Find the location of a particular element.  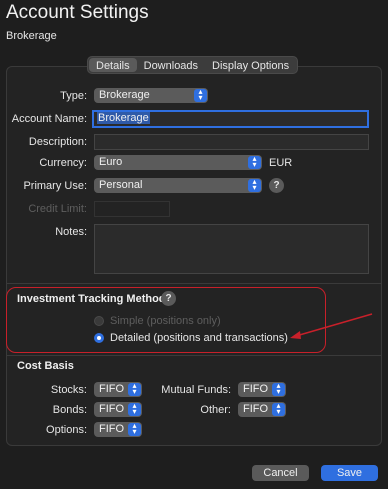

window-title: Account Settings is located at coordinates (77, 12).